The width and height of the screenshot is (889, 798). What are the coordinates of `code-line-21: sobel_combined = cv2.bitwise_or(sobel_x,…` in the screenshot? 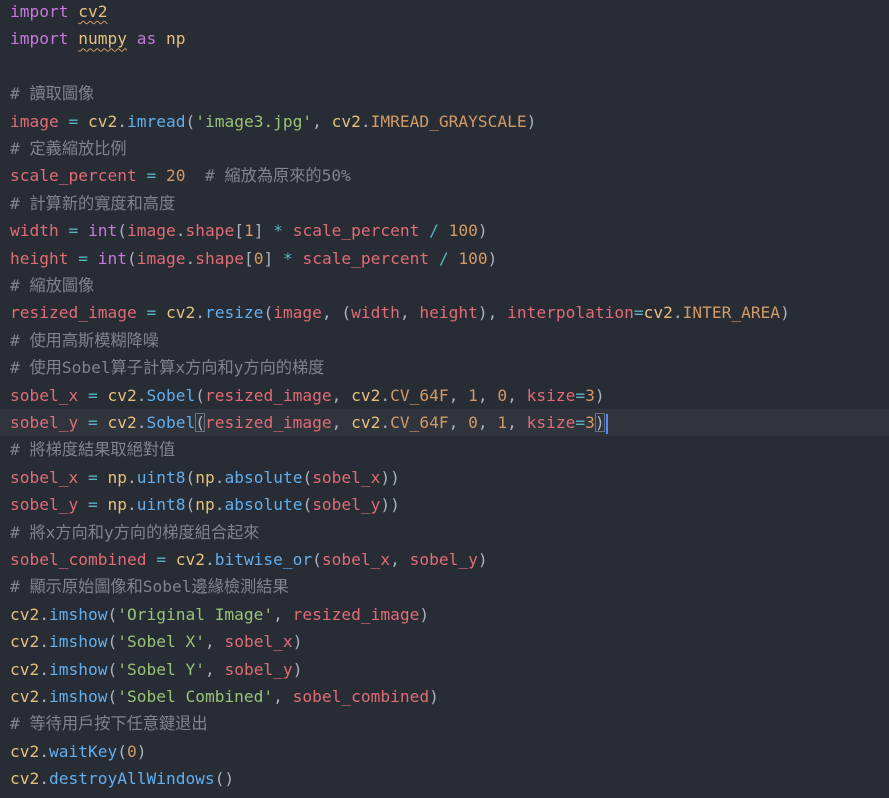 It's located at (444, 559).